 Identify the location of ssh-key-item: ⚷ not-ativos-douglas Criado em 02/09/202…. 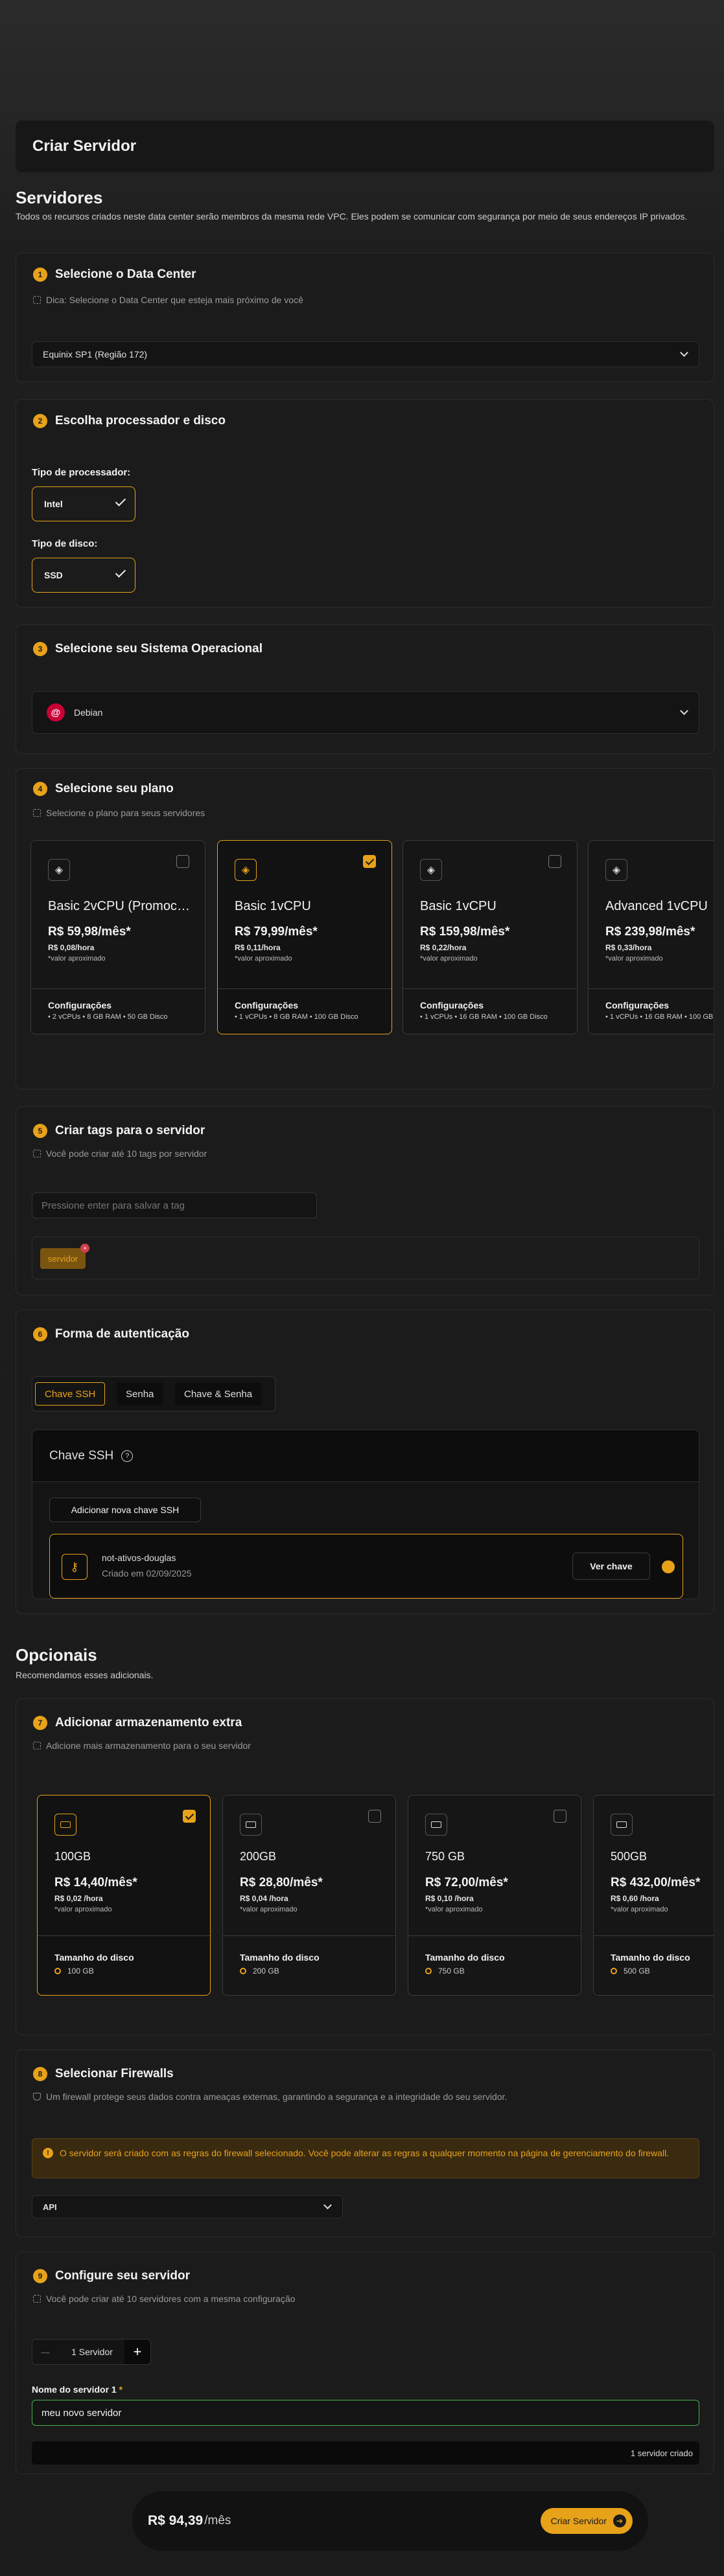
(366, 1567).